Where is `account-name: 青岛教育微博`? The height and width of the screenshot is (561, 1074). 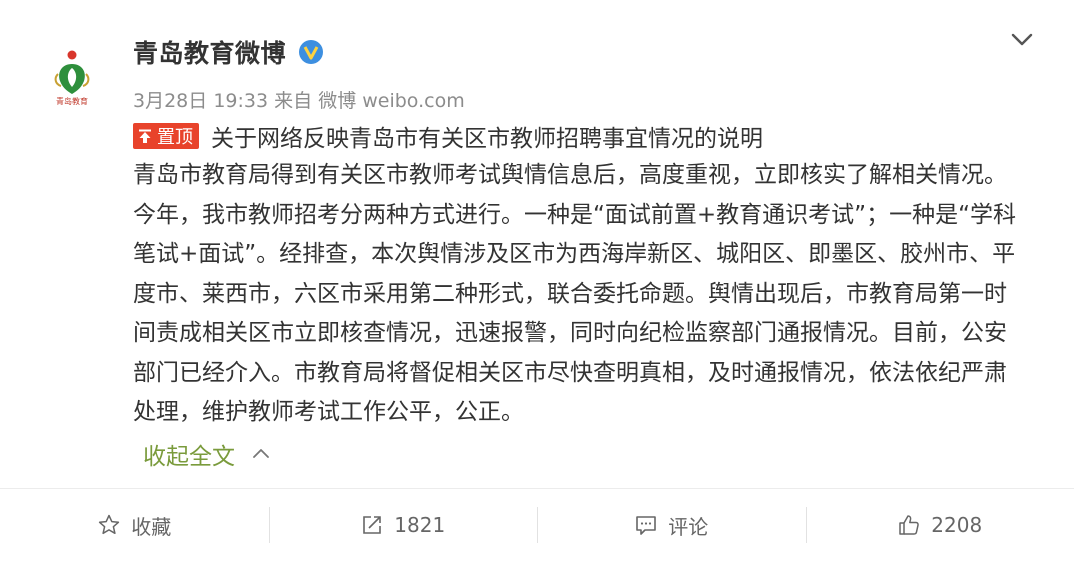 account-name: 青岛教育微博 is located at coordinates (209, 52).